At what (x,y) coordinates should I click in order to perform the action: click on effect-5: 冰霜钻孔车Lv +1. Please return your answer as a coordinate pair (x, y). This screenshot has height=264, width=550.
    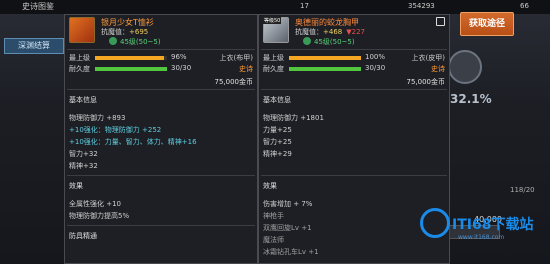
    Looking at the image, I should click on (291, 252).